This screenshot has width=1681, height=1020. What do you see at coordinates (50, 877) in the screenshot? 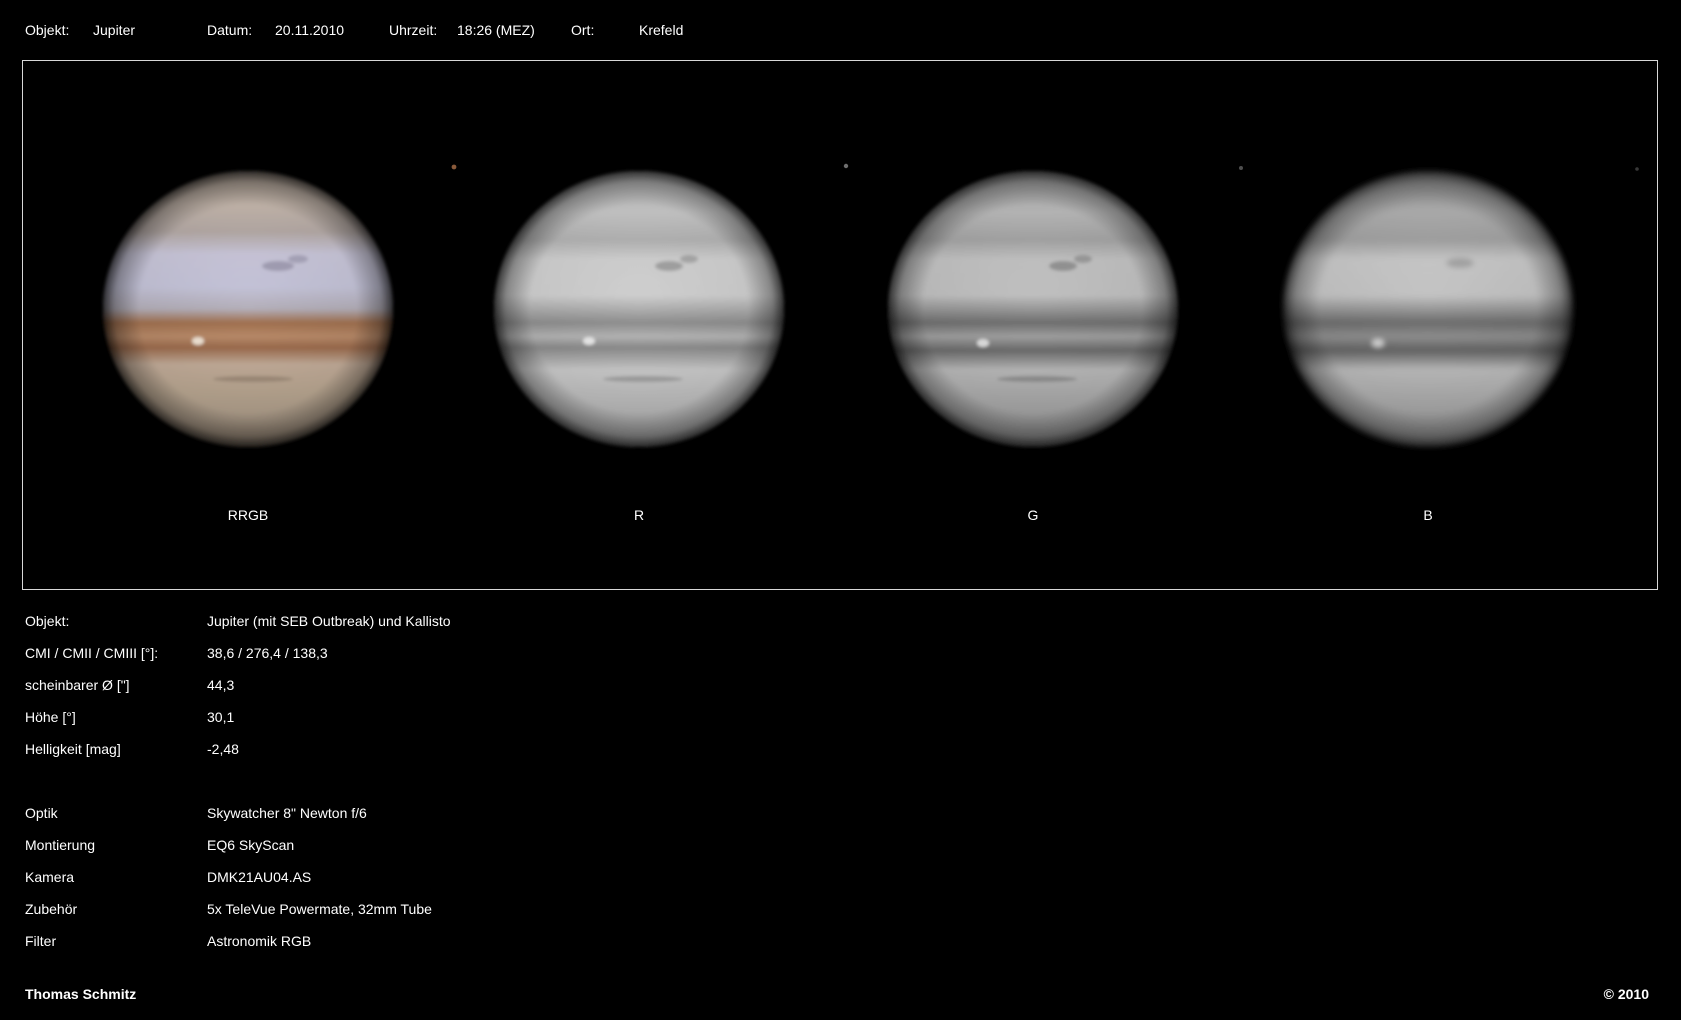
I see `equipment-label: Kamera` at bounding box center [50, 877].